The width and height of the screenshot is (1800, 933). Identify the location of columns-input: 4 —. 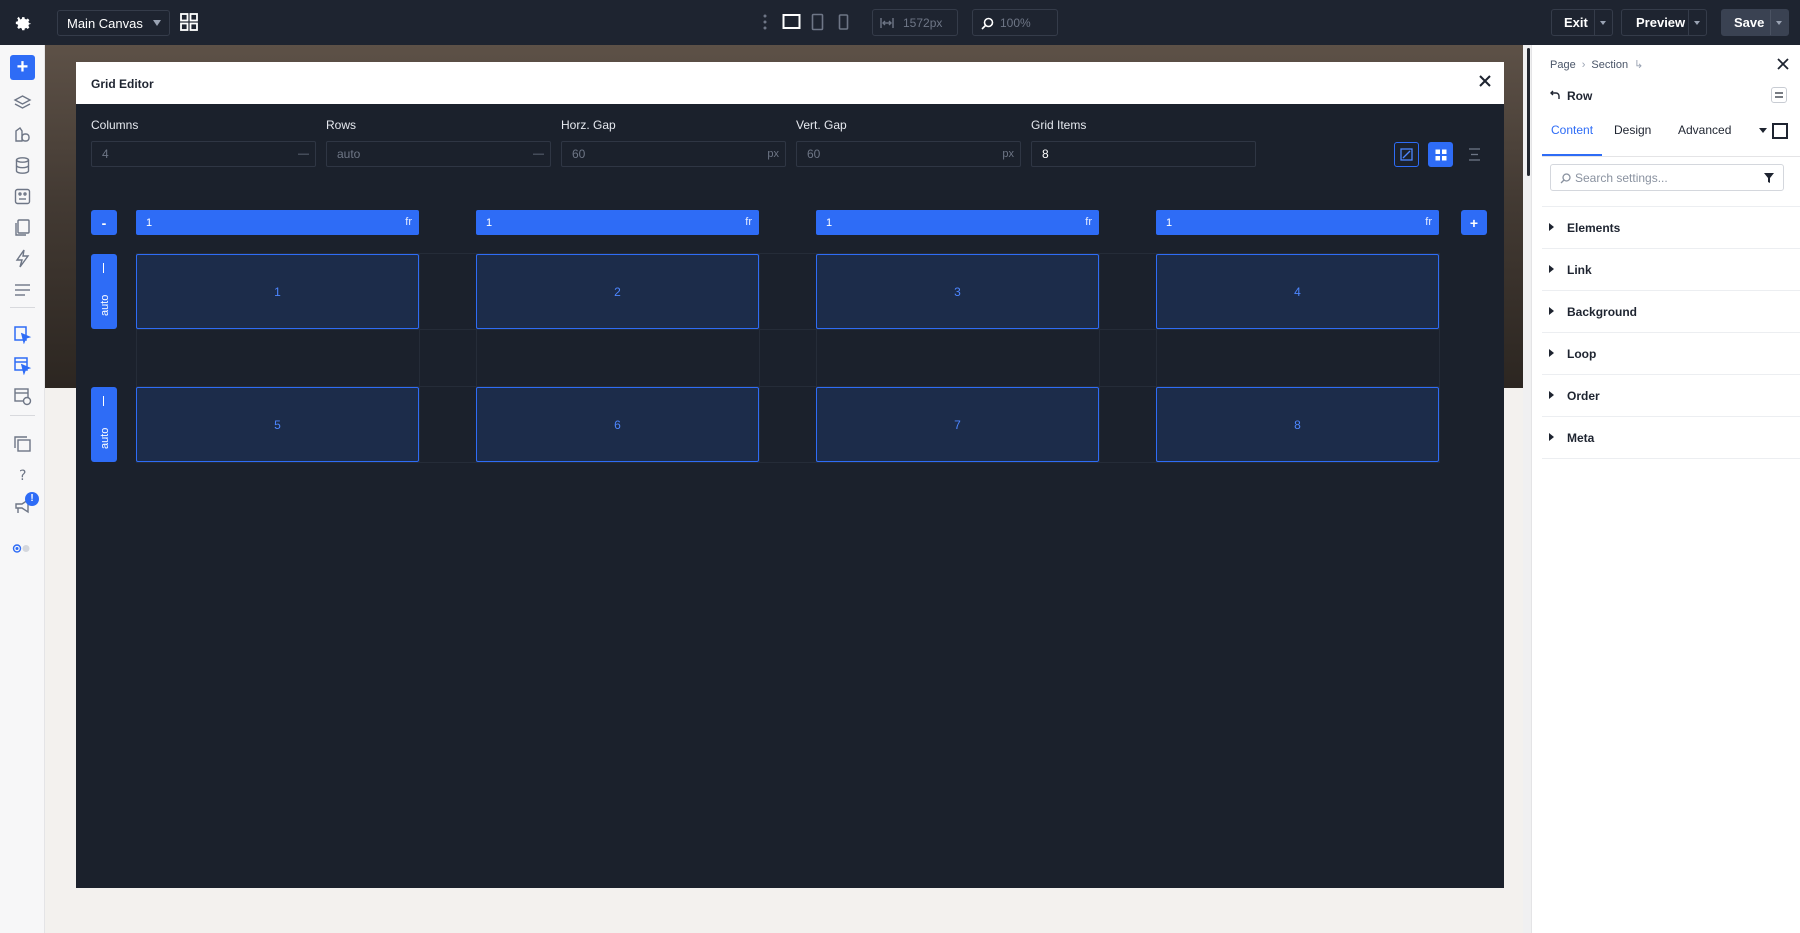
(203, 154).